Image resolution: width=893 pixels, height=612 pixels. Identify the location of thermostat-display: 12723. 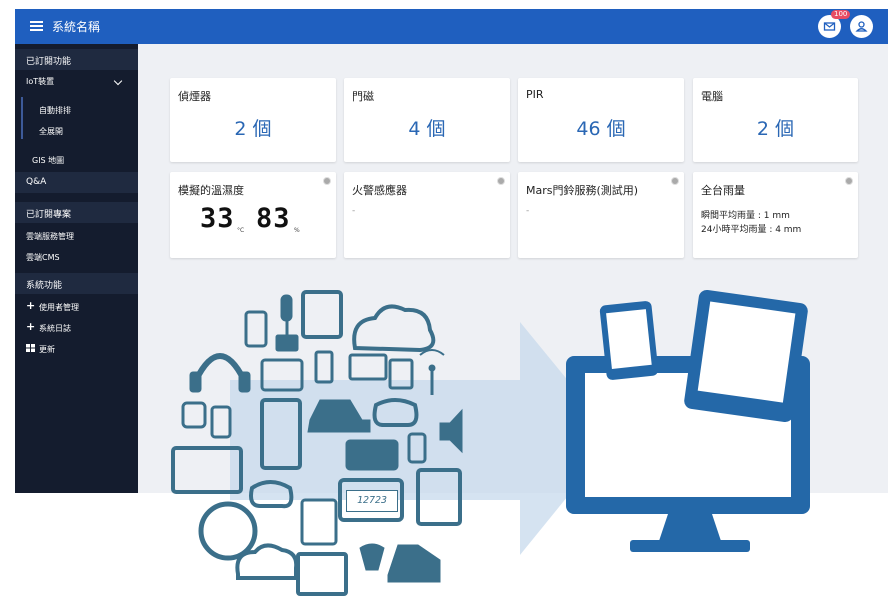
(372, 501).